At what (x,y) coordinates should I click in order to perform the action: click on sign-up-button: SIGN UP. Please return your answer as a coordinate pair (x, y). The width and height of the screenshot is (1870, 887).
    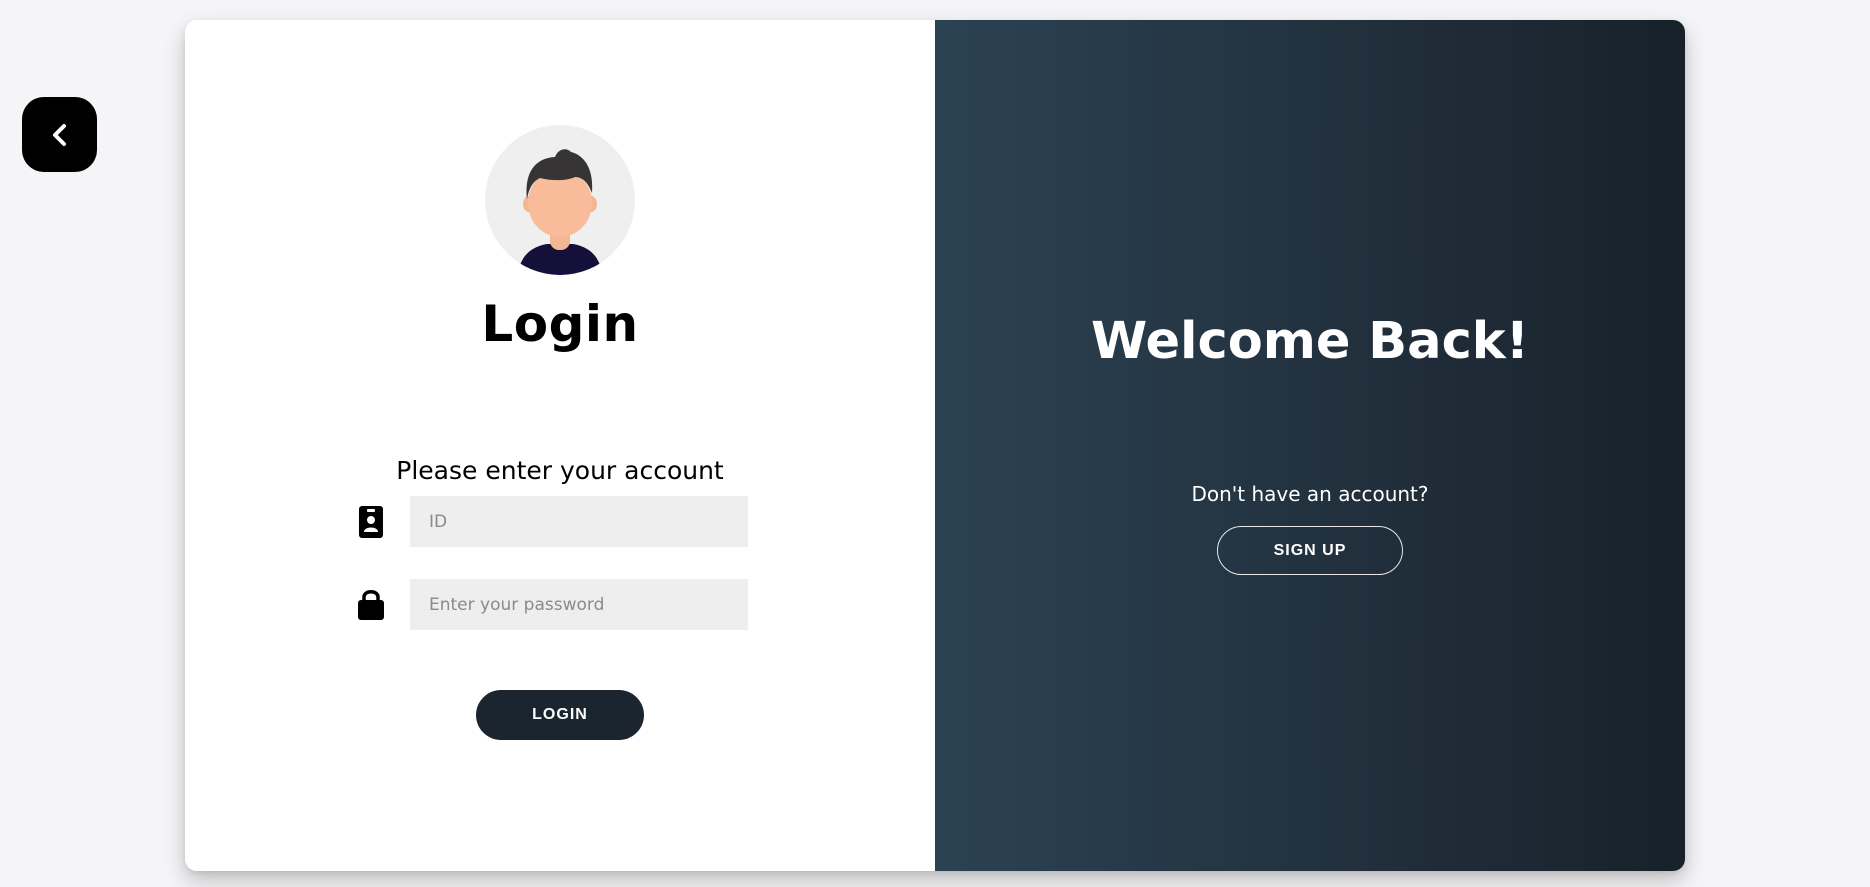
    Looking at the image, I should click on (1310, 550).